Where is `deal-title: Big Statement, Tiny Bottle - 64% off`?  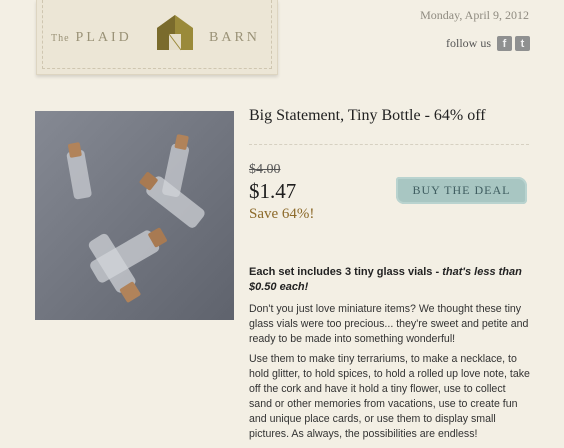 deal-title: Big Statement, Tiny Bottle - 64% off is located at coordinates (367, 115).